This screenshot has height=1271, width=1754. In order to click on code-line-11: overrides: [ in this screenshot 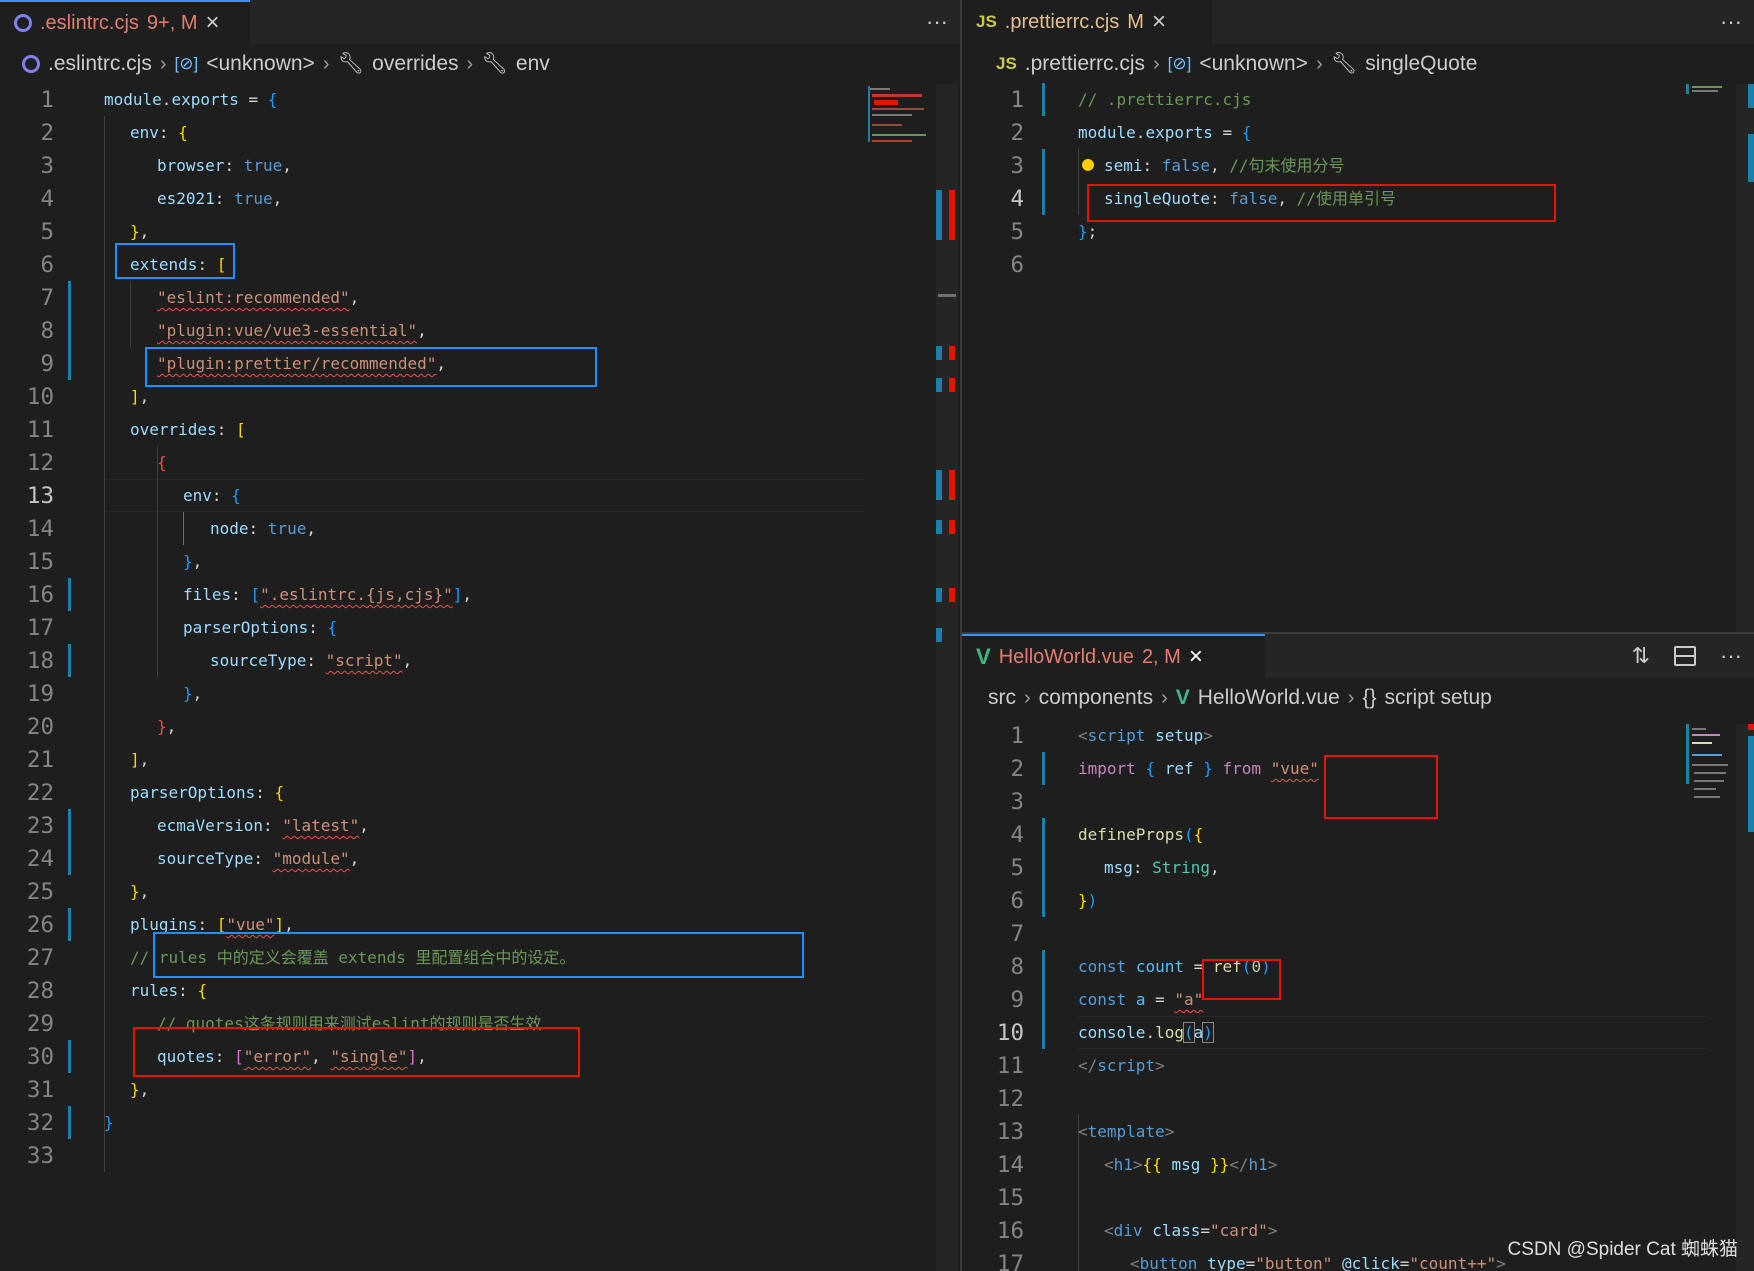, I will do `click(188, 429)`.